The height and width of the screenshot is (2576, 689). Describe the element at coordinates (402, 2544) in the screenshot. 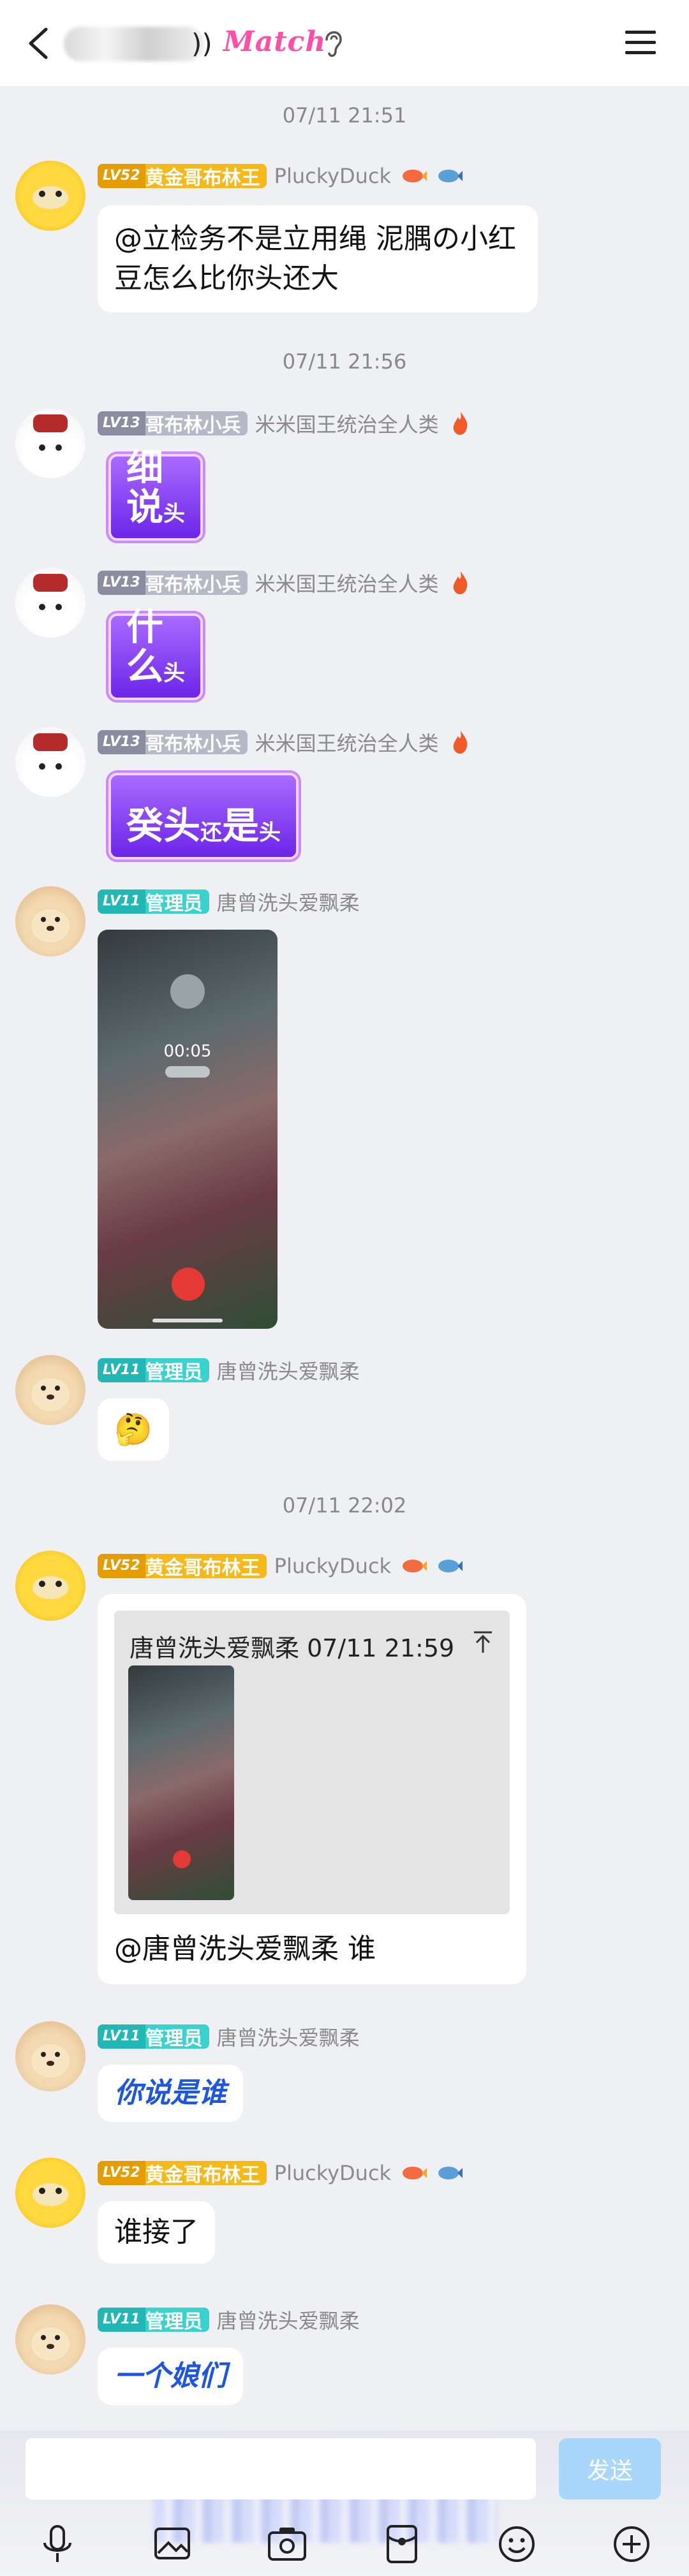

I see `red-packet-icon` at that location.